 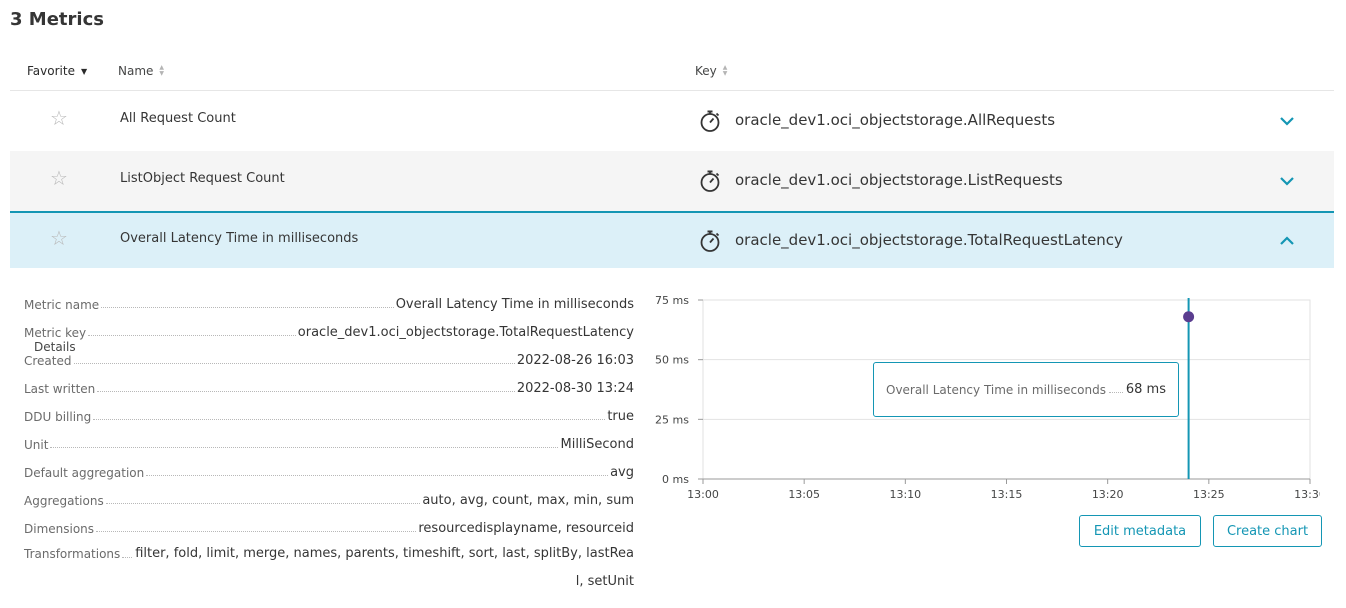 I want to click on detail-row: DDU billing true, so click(x=329, y=410).